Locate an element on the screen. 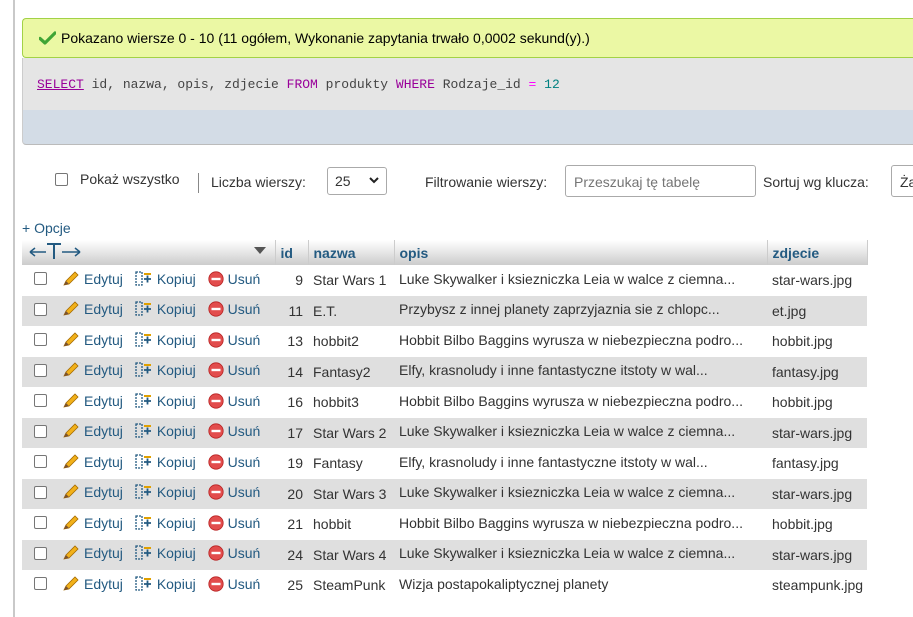 The height and width of the screenshot is (617, 913). cell-id: 9 is located at coordinates (291, 280).